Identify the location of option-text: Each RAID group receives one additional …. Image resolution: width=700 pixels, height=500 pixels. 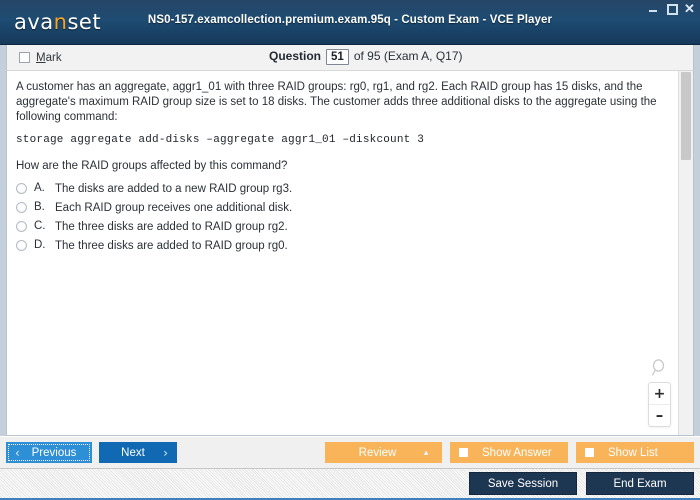
(174, 208).